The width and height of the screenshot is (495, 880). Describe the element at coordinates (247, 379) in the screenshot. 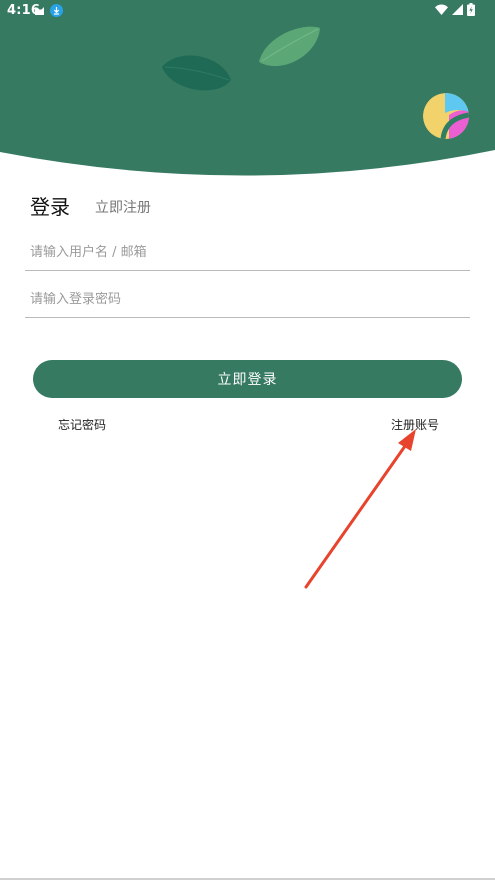

I see `login-button: 立即登录` at that location.